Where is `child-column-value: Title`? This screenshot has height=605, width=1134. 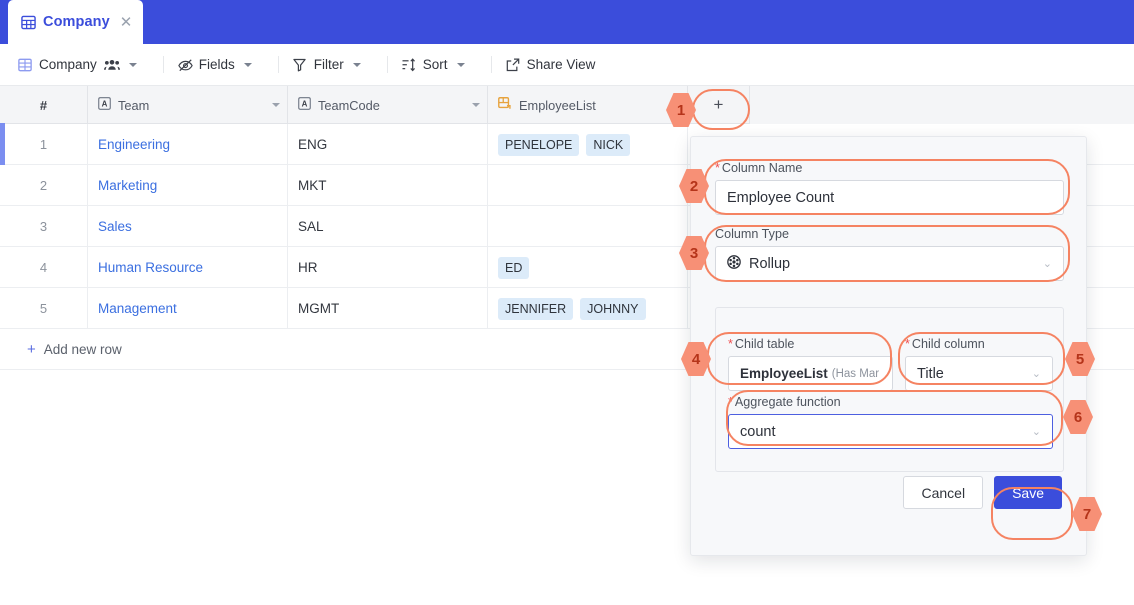 child-column-value: Title is located at coordinates (930, 373).